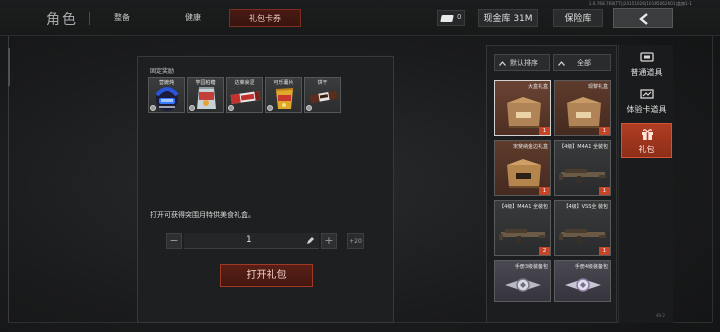  I want to click on quantity-input: 1, so click(251, 241).